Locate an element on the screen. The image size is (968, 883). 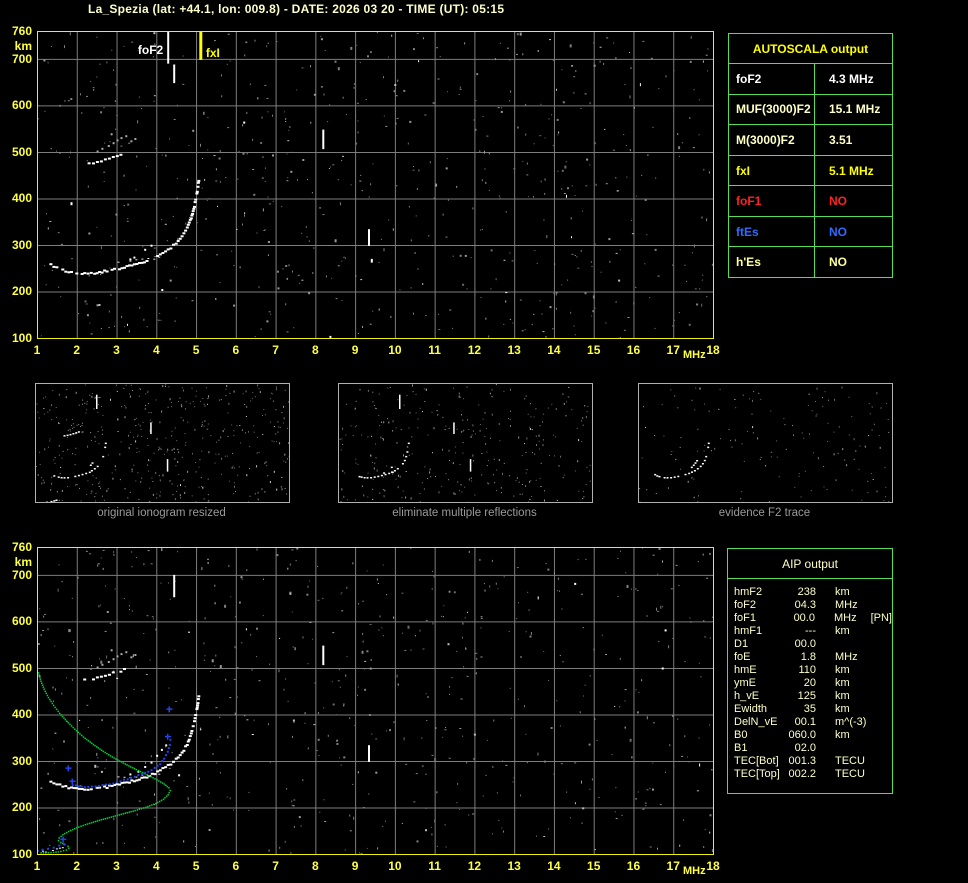
thumbnail-evidence-f2-trace is located at coordinates (765, 443).